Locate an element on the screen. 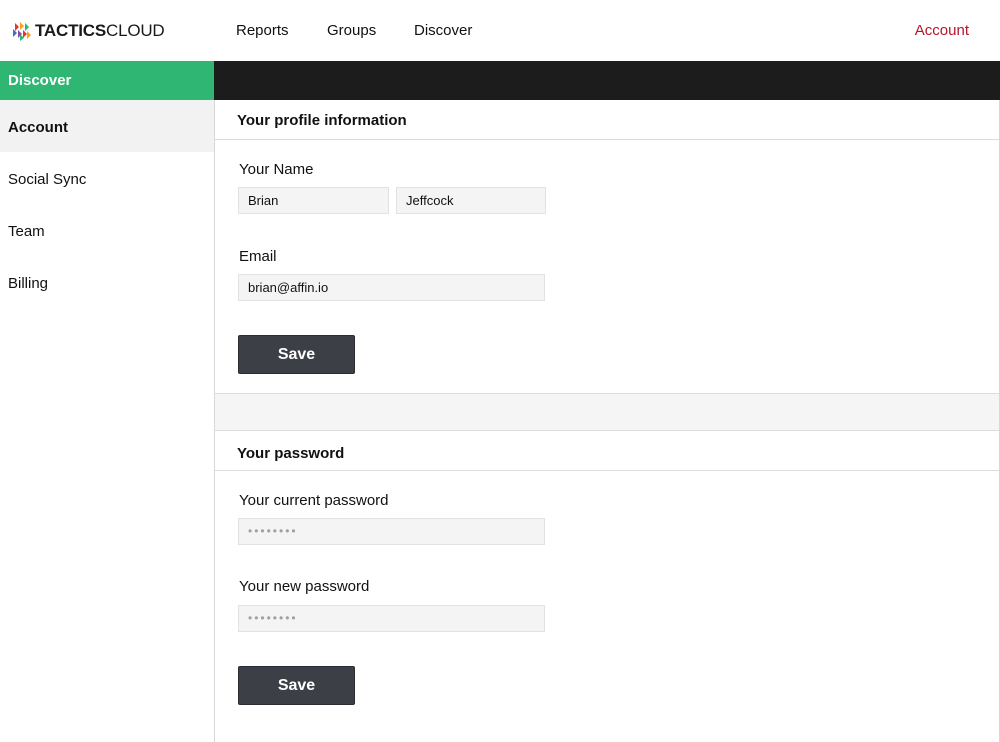 This screenshot has height=742, width=1000. section-header-label: Discover is located at coordinates (40, 80).